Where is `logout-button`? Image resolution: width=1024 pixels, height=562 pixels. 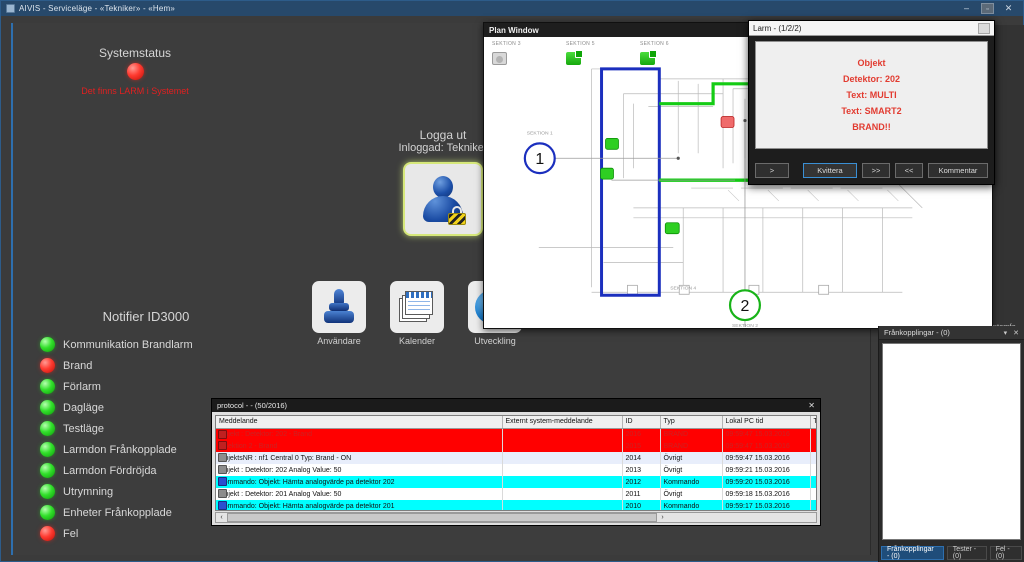
logout-button is located at coordinates (443, 199).